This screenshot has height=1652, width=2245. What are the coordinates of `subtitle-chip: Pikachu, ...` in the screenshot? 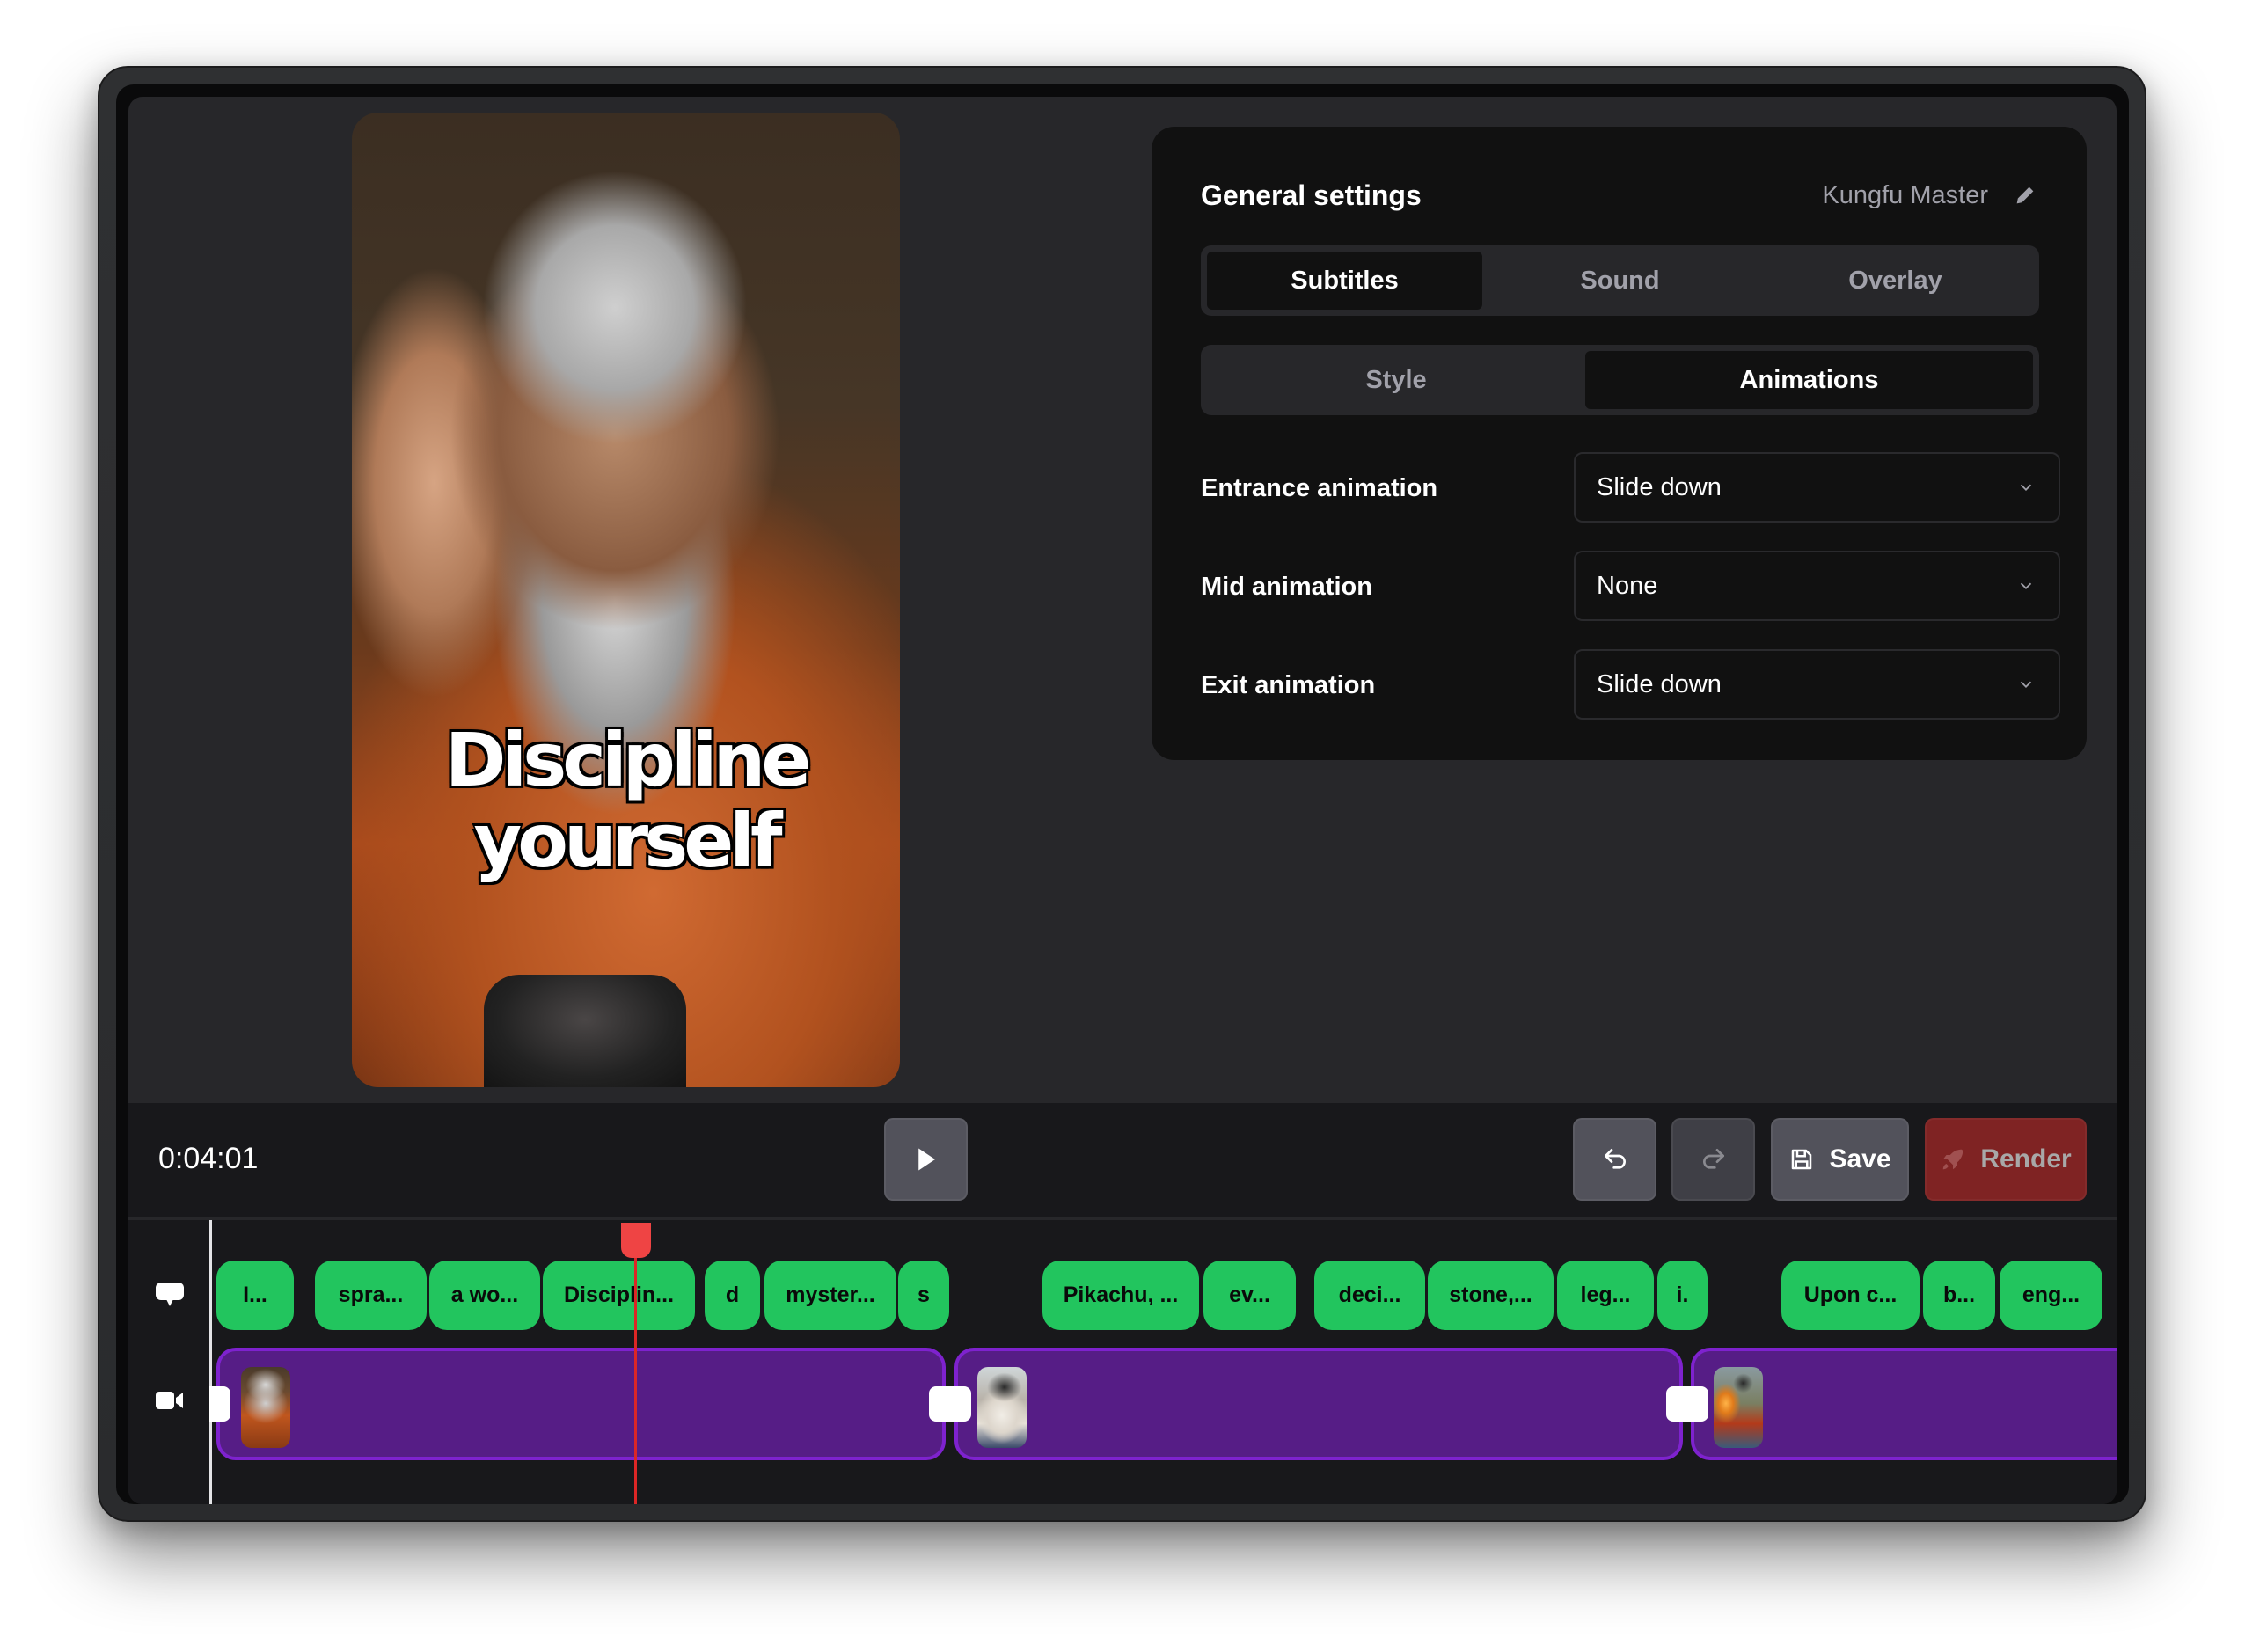 It's located at (1120, 1295).